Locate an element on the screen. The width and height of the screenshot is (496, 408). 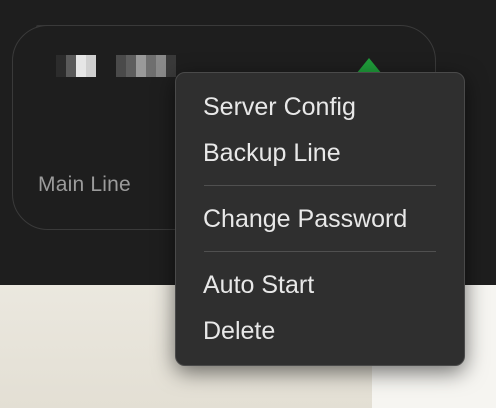
redacted-name-block is located at coordinates (76, 66).